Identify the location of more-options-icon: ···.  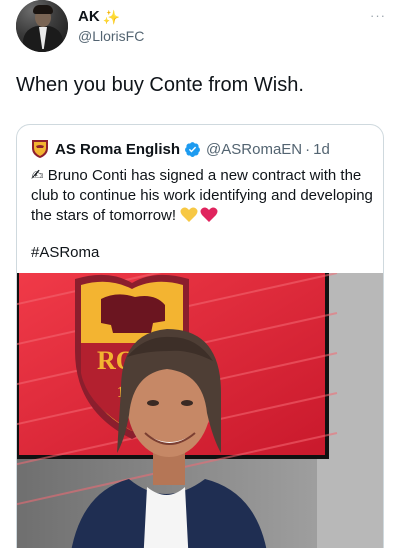
(378, 15).